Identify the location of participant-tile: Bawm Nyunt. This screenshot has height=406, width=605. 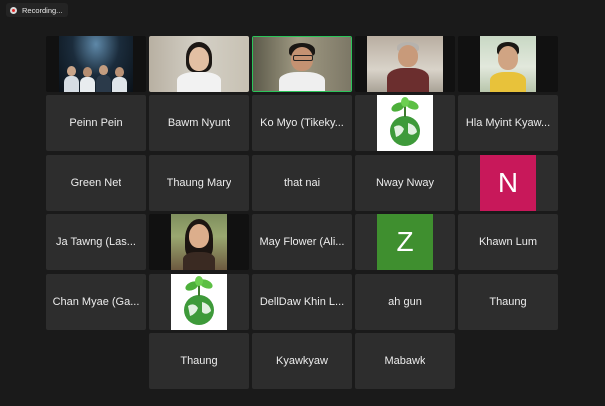
(199, 123).